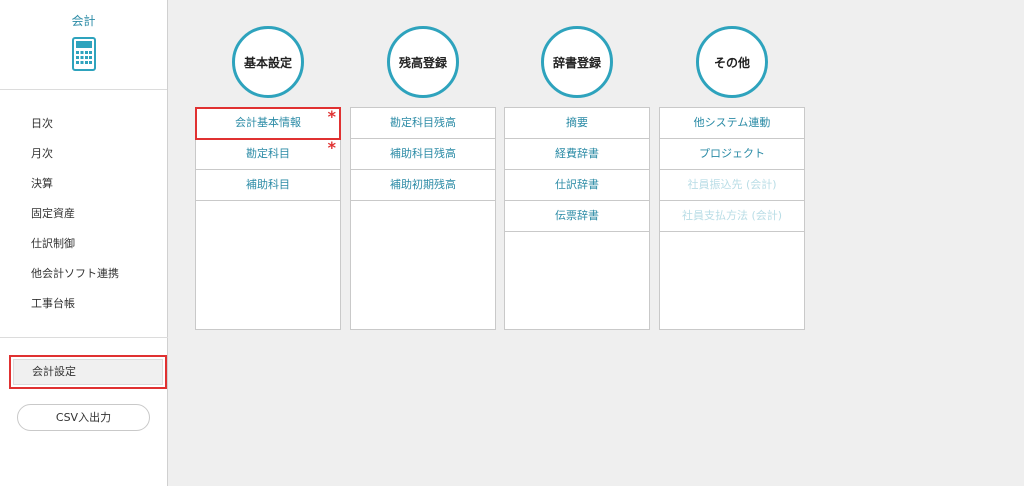 The image size is (1024, 486). I want to click on sidebar-divider, so click(84, 337).